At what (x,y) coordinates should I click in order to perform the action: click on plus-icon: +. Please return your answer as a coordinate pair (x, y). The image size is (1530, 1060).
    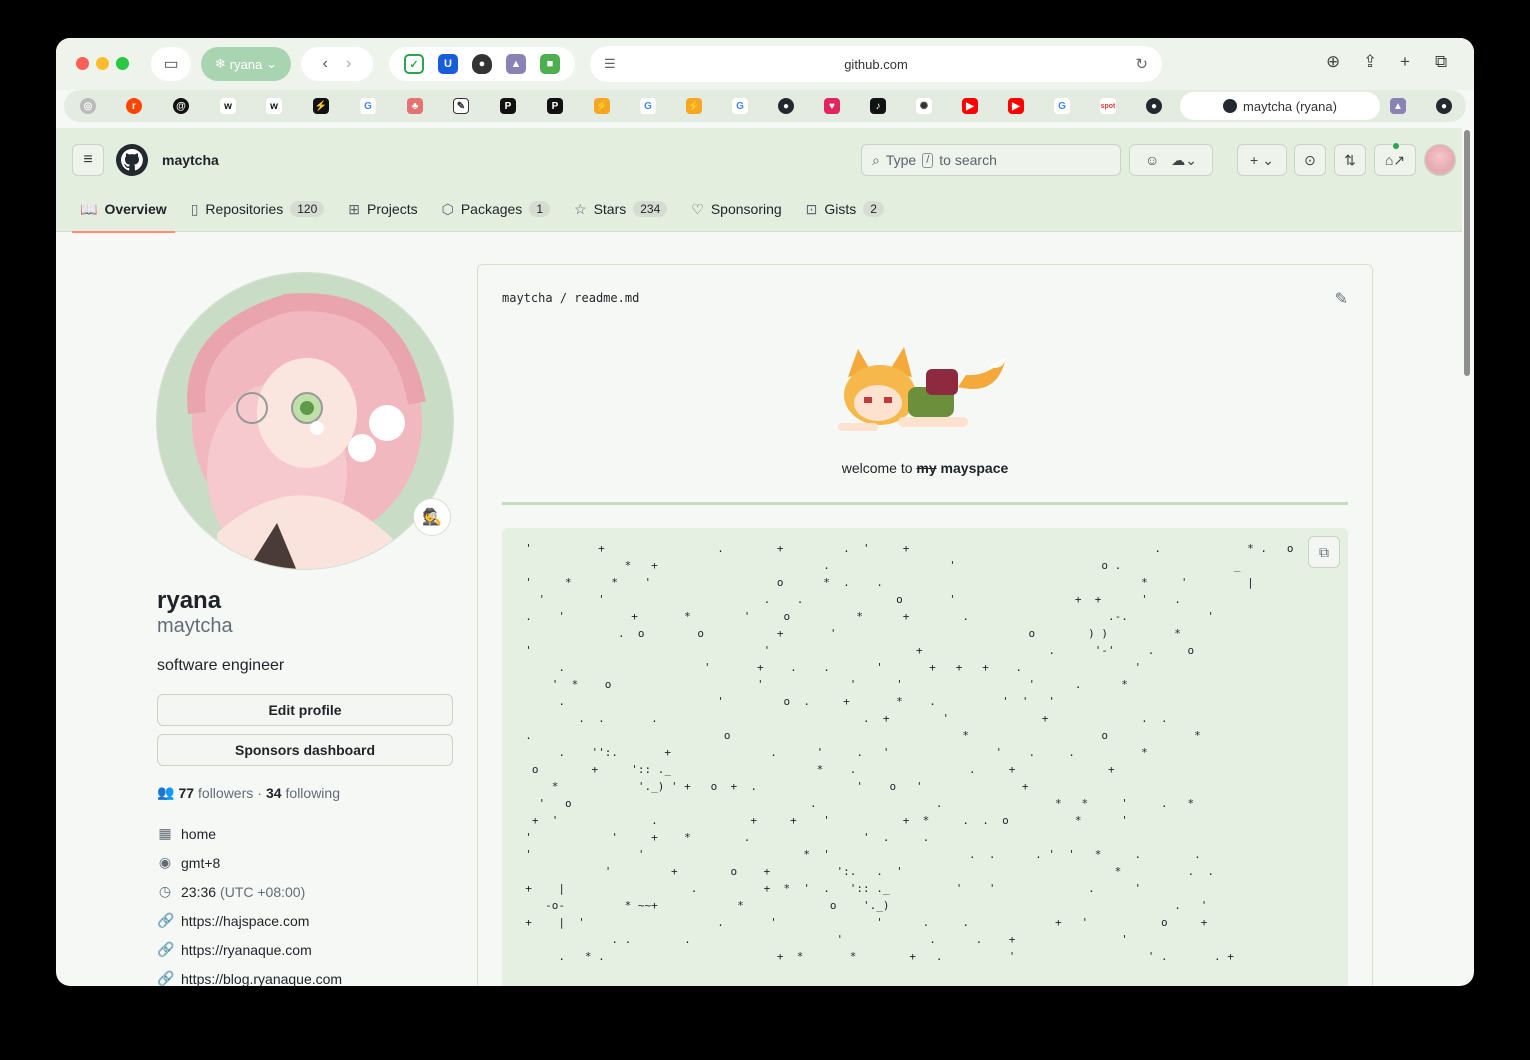
    Looking at the image, I should click on (1254, 160).